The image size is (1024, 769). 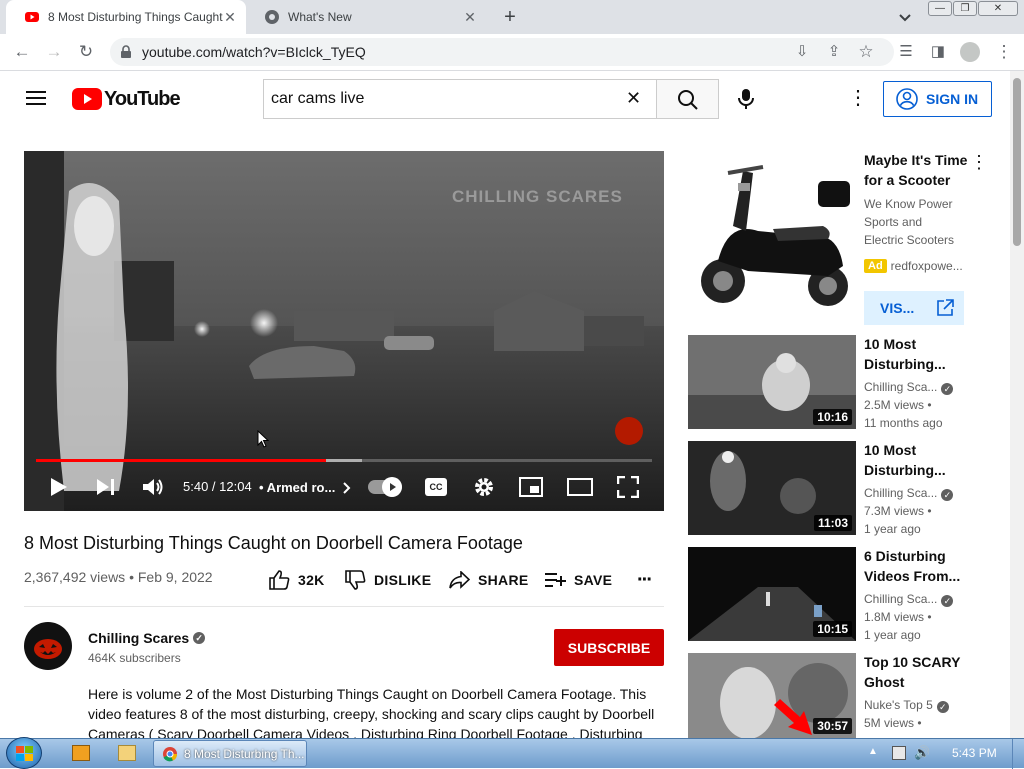 I want to click on channel-name: Chilling Scares ✓, so click(x=147, y=638).